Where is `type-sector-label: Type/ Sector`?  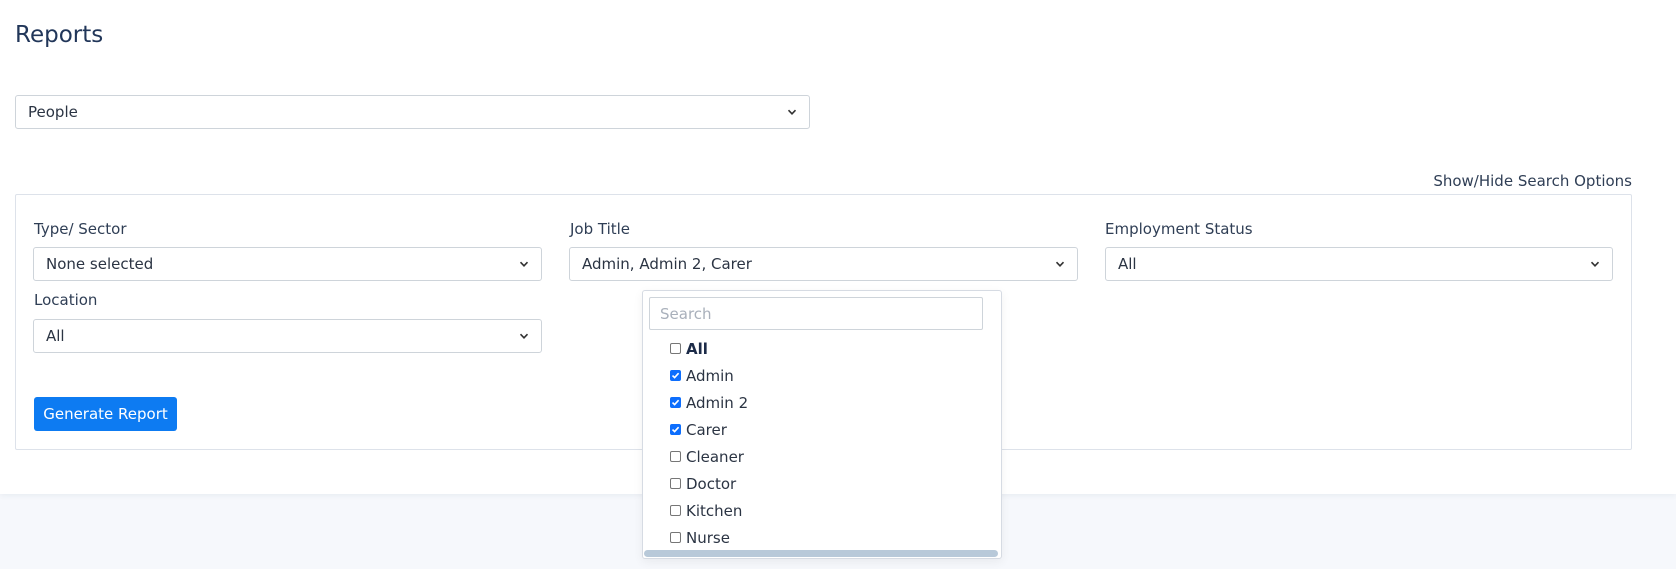
type-sector-label: Type/ Sector is located at coordinates (80, 229).